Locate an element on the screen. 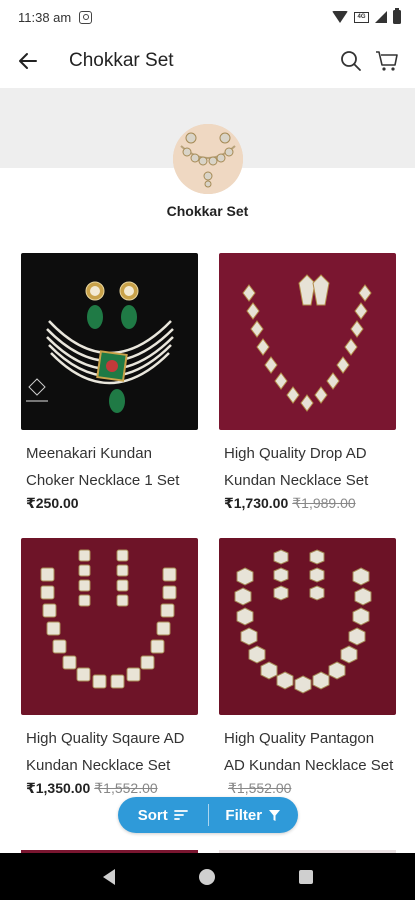 Image resolution: width=415 pixels, height=900 pixels. circle-home-icon is located at coordinates (207, 876).